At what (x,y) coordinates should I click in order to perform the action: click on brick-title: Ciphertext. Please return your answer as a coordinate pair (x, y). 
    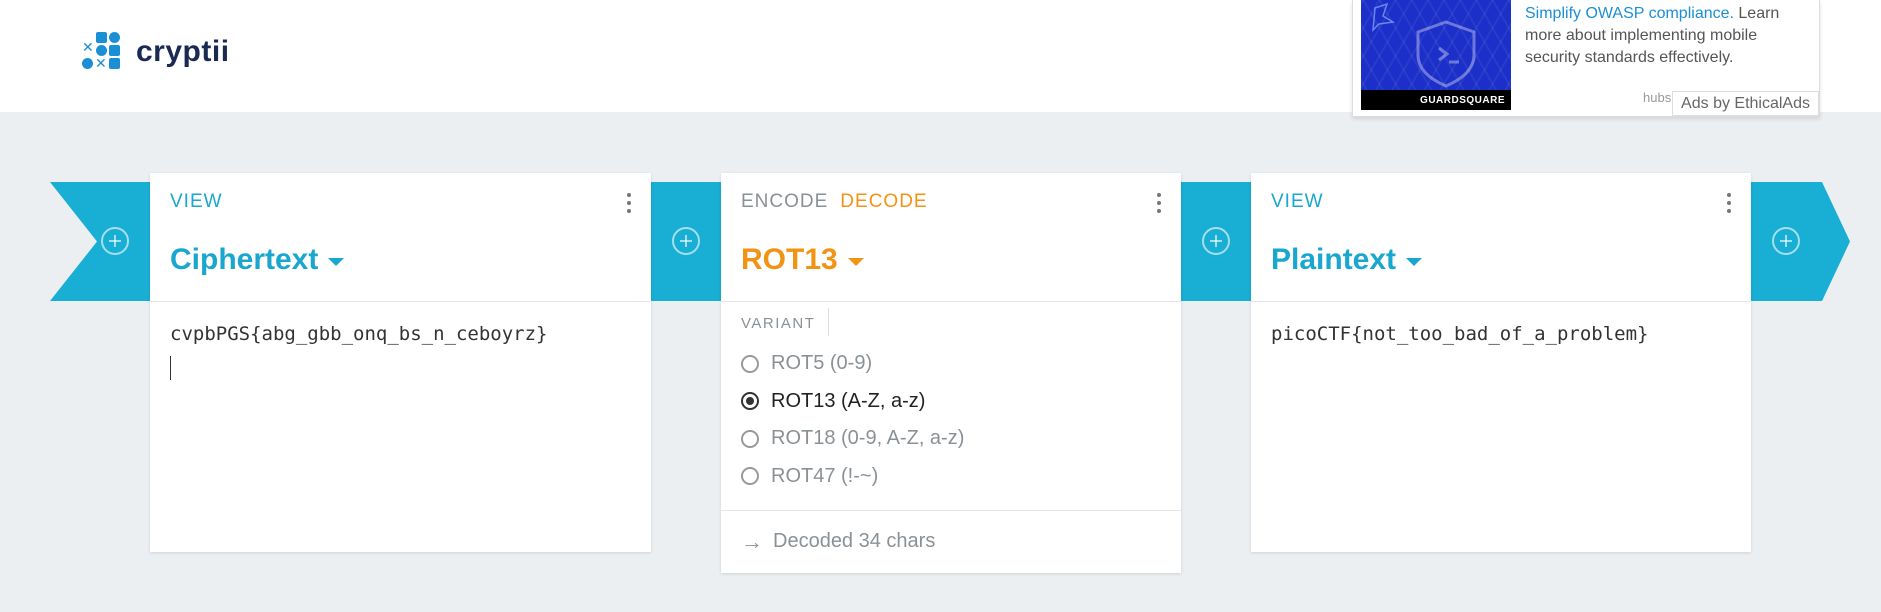
    Looking at the image, I should click on (244, 259).